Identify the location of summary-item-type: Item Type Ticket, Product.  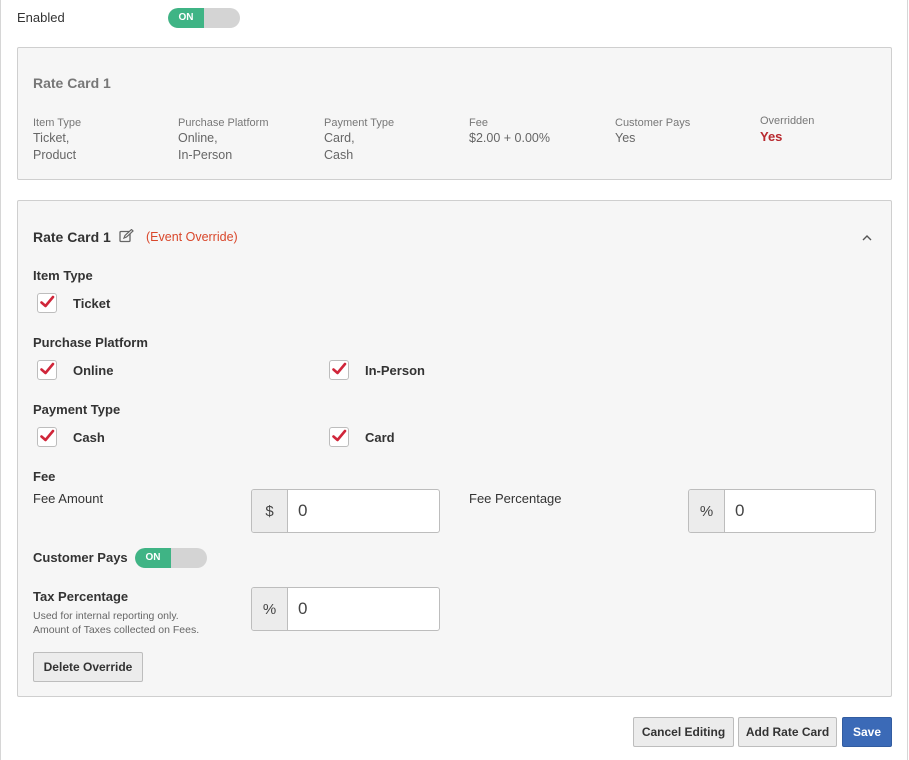
(57, 140).